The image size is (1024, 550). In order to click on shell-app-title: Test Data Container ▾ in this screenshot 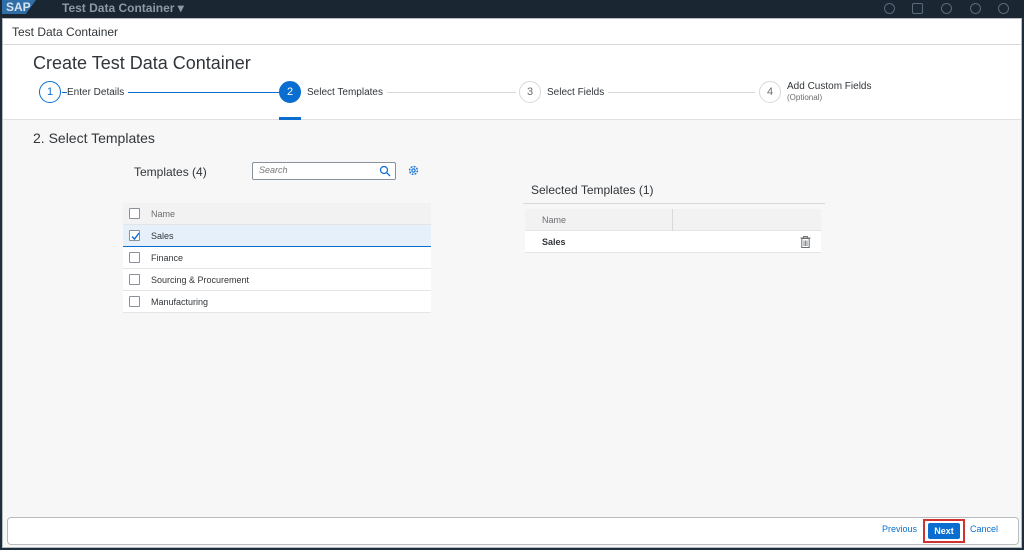, I will do `click(123, 8)`.